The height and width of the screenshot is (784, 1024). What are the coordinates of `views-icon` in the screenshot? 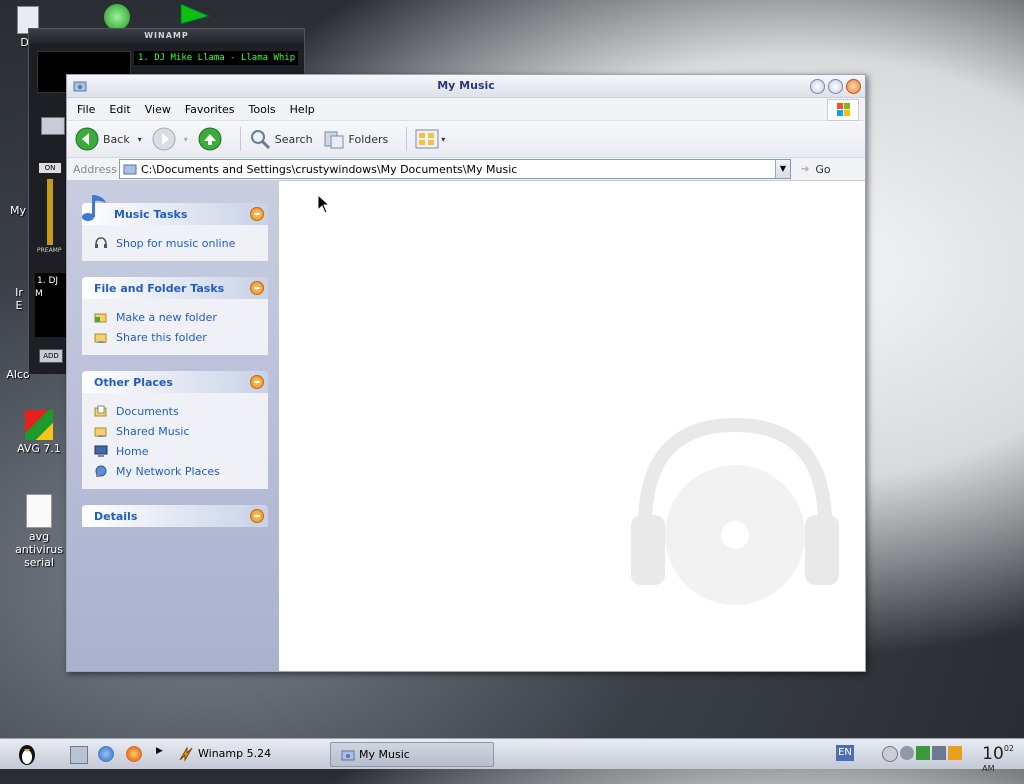 It's located at (427, 139).